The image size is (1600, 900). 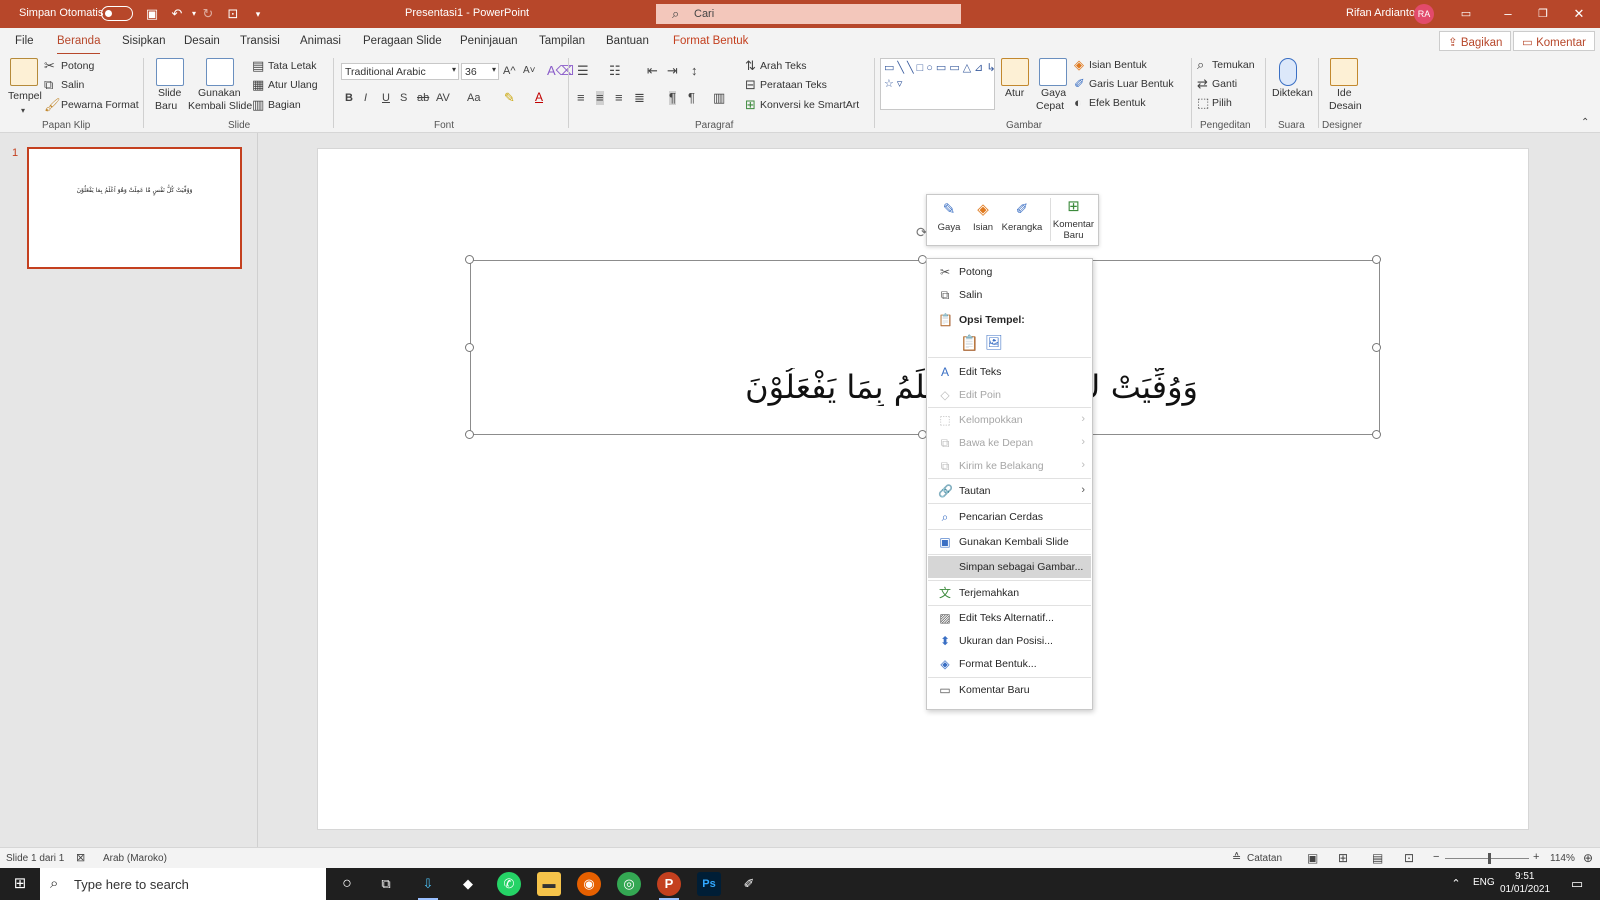 I want to click on decrease-indent-icon: ⇤, so click(x=652, y=71).